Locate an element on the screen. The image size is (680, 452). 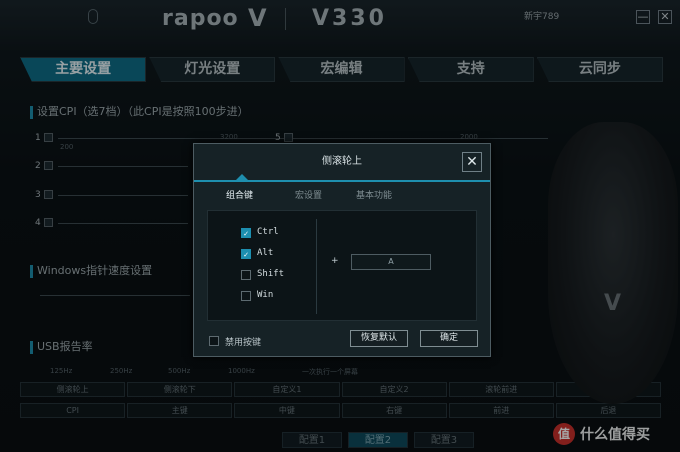
tab-combo-keys: 组合键 is located at coordinates (239, 194).